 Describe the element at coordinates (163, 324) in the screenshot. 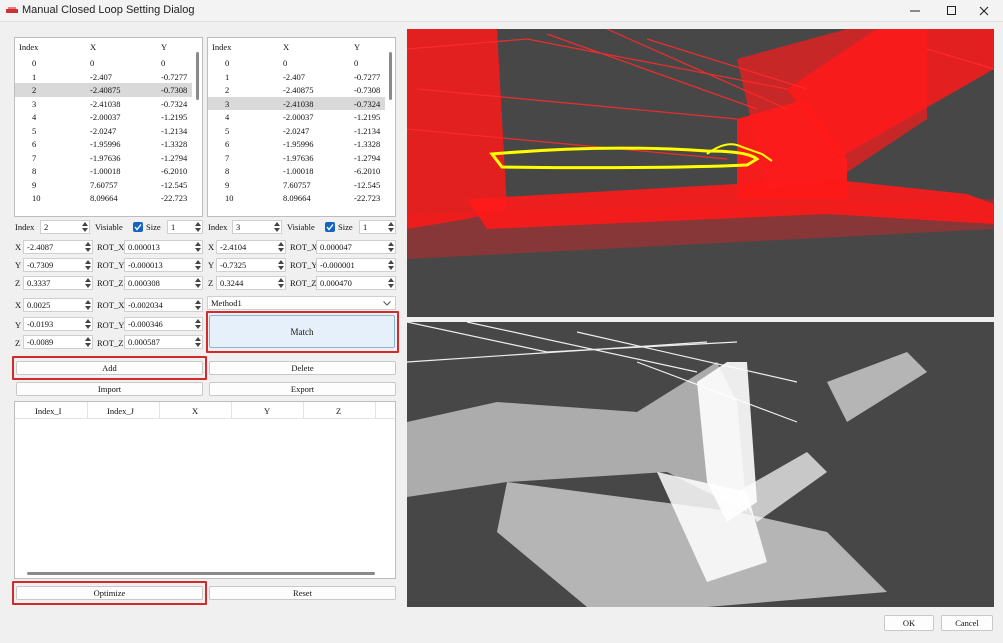

I see `offset-rot-y-spinbox: -0.000346` at that location.